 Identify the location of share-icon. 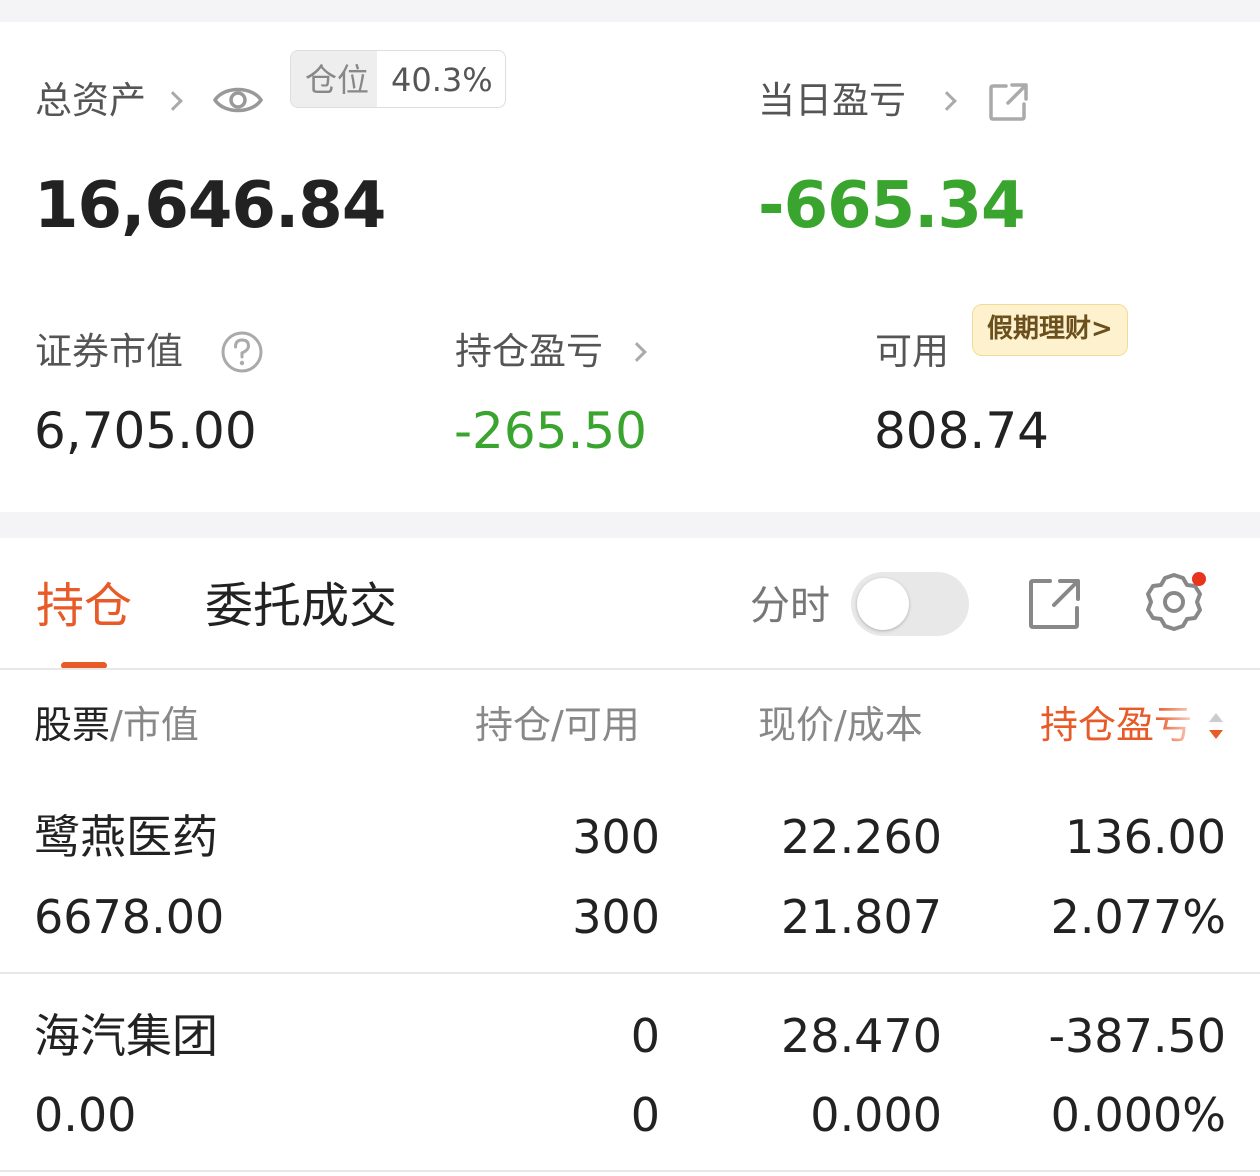
(1055, 604).